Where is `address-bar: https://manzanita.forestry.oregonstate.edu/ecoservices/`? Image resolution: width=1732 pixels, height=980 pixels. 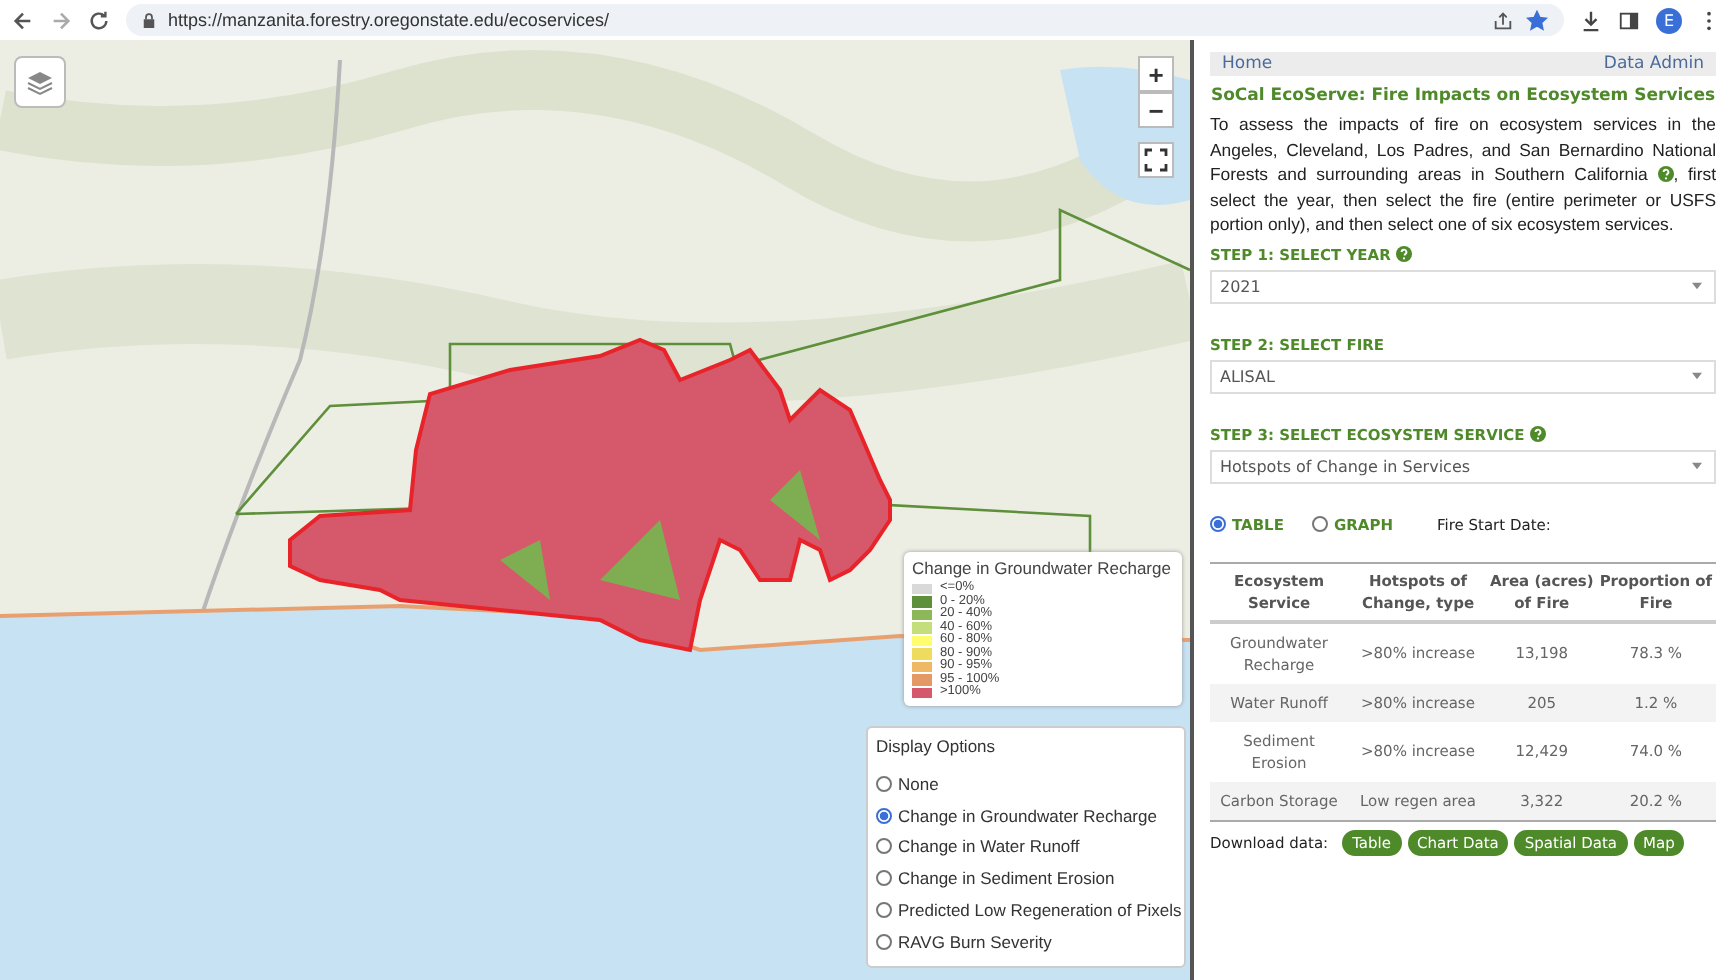 address-bar: https://manzanita.forestry.oregonstate.edu/ecoservices/ is located at coordinates (845, 20).